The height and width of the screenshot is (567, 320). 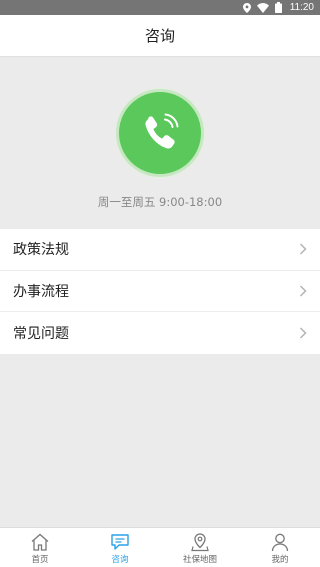 What do you see at coordinates (40, 542) in the screenshot?
I see `home-icon` at bounding box center [40, 542].